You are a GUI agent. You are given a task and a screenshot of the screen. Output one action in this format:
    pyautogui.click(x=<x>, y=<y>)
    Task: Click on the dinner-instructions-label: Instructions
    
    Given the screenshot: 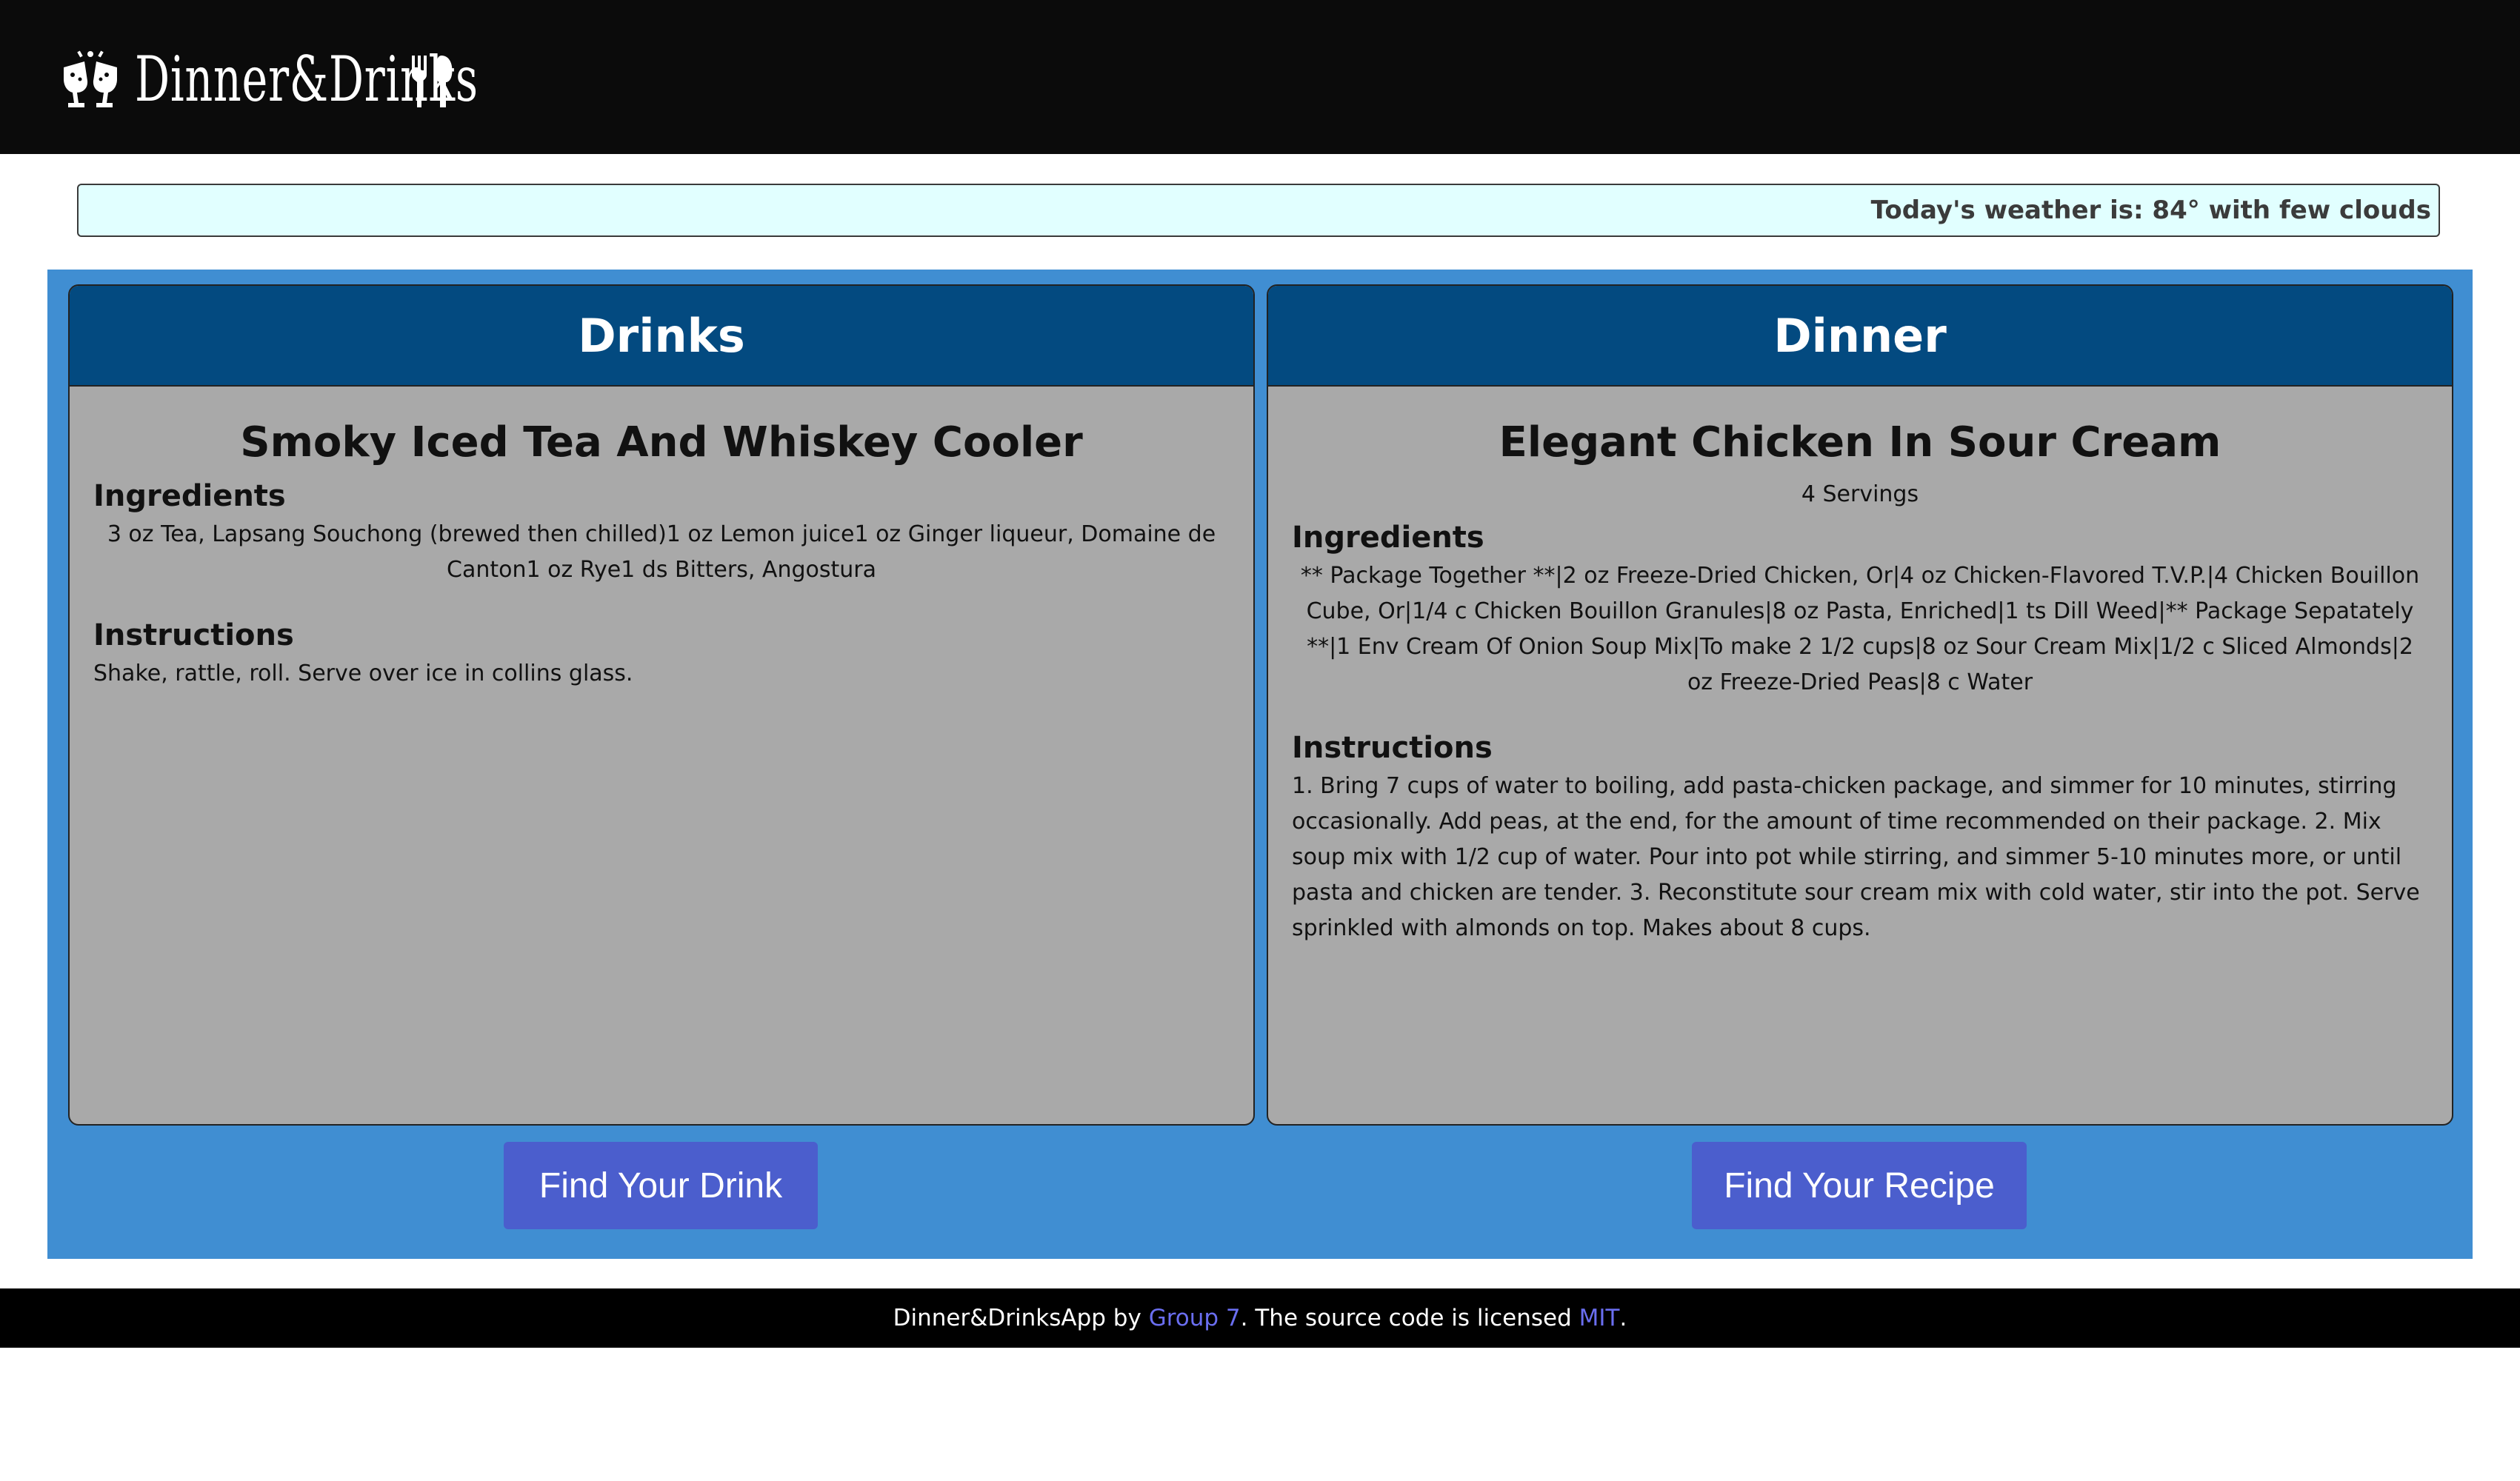 What is the action you would take?
    pyautogui.click(x=1392, y=748)
    